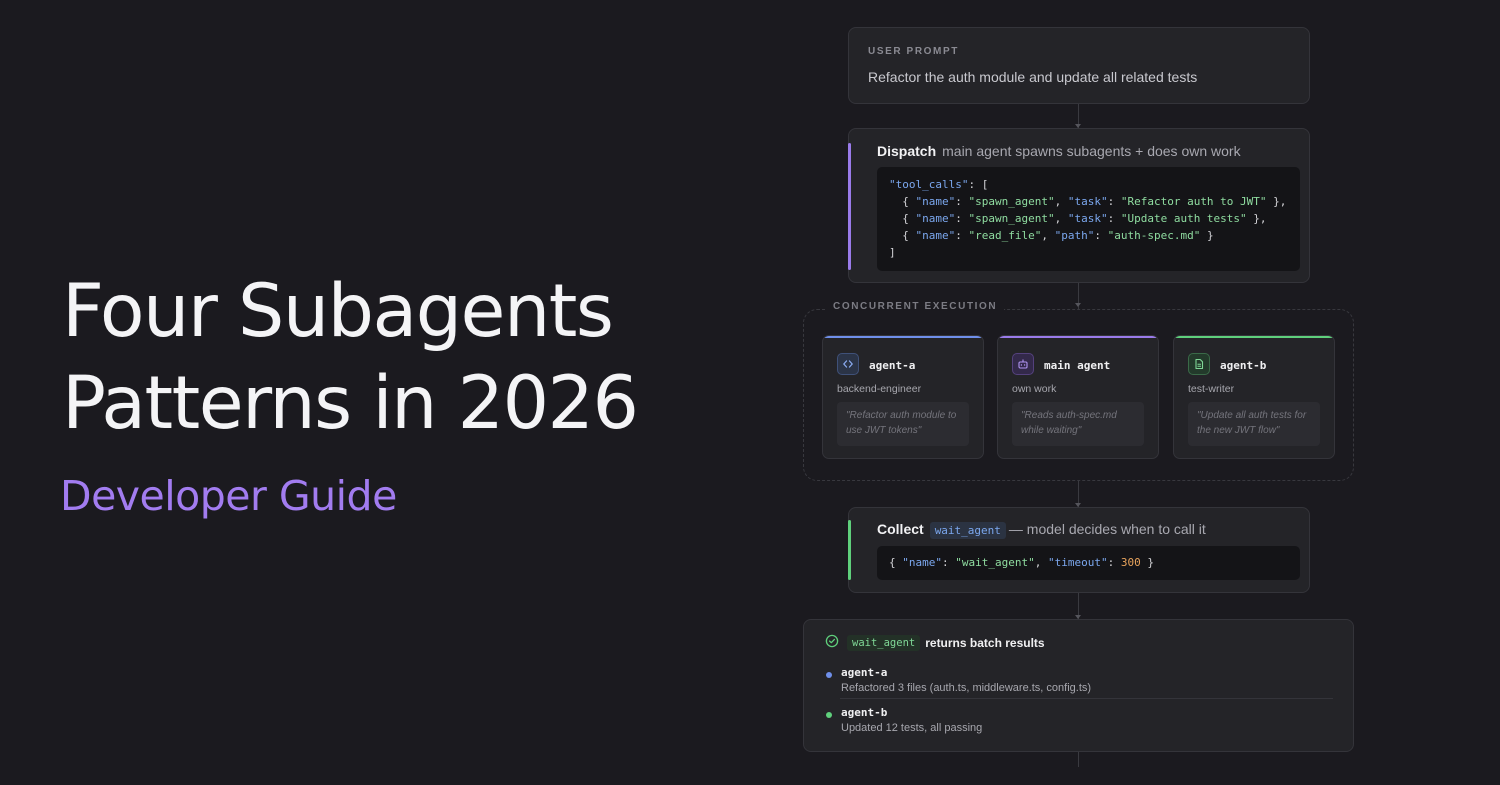 The height and width of the screenshot is (785, 1500). What do you see at coordinates (1023, 364) in the screenshot?
I see `robot-icon` at bounding box center [1023, 364].